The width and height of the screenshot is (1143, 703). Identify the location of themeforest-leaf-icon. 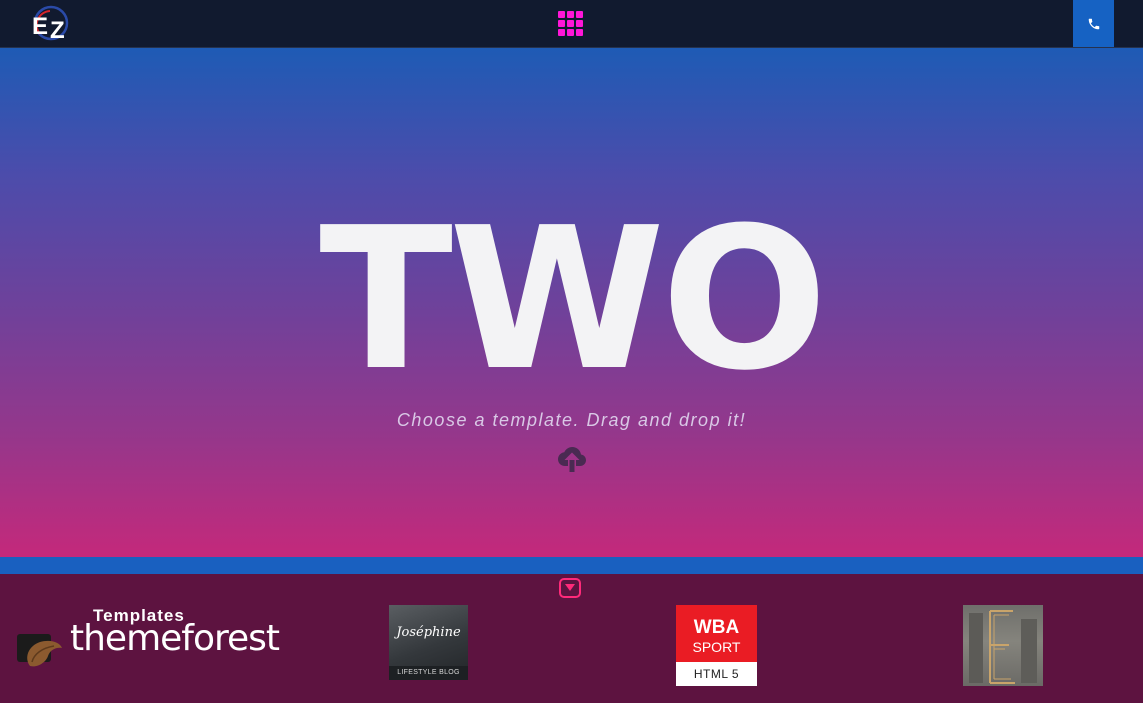
(39, 650).